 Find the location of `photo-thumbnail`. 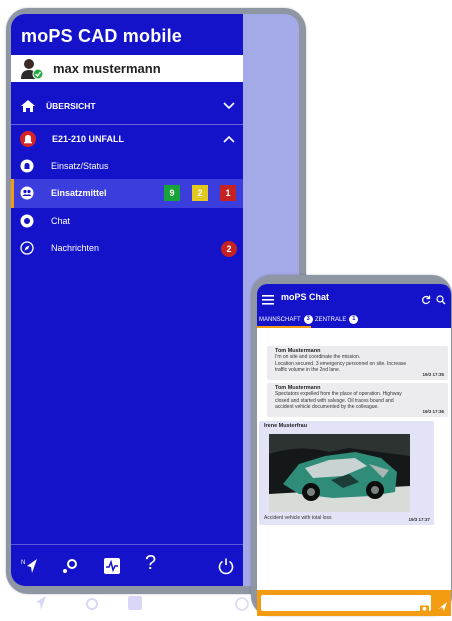

photo-thumbnail is located at coordinates (339, 473).